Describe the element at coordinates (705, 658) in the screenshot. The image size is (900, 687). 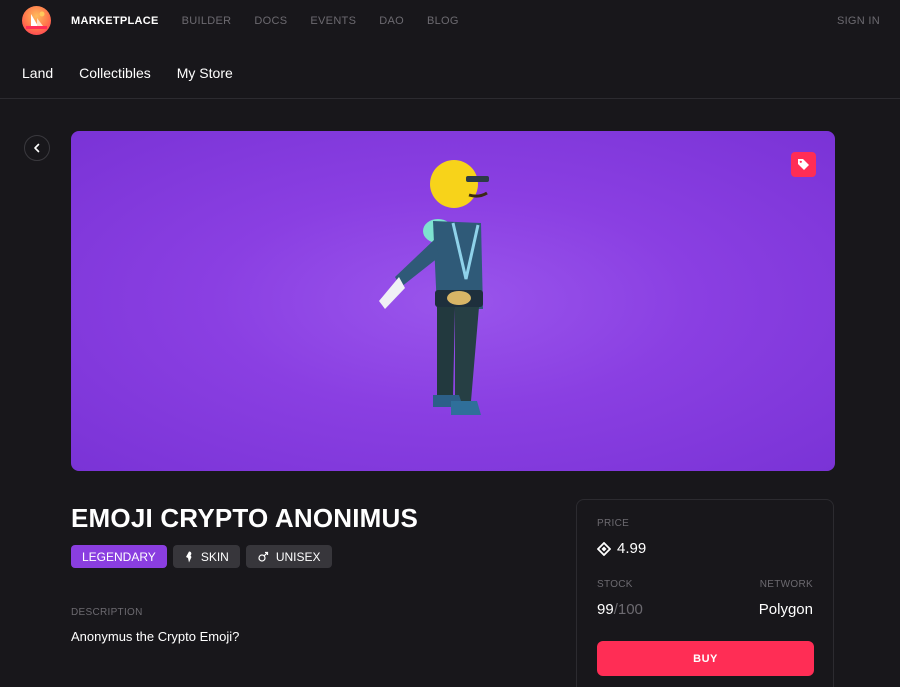
I see `buy-button: BUY` at that location.